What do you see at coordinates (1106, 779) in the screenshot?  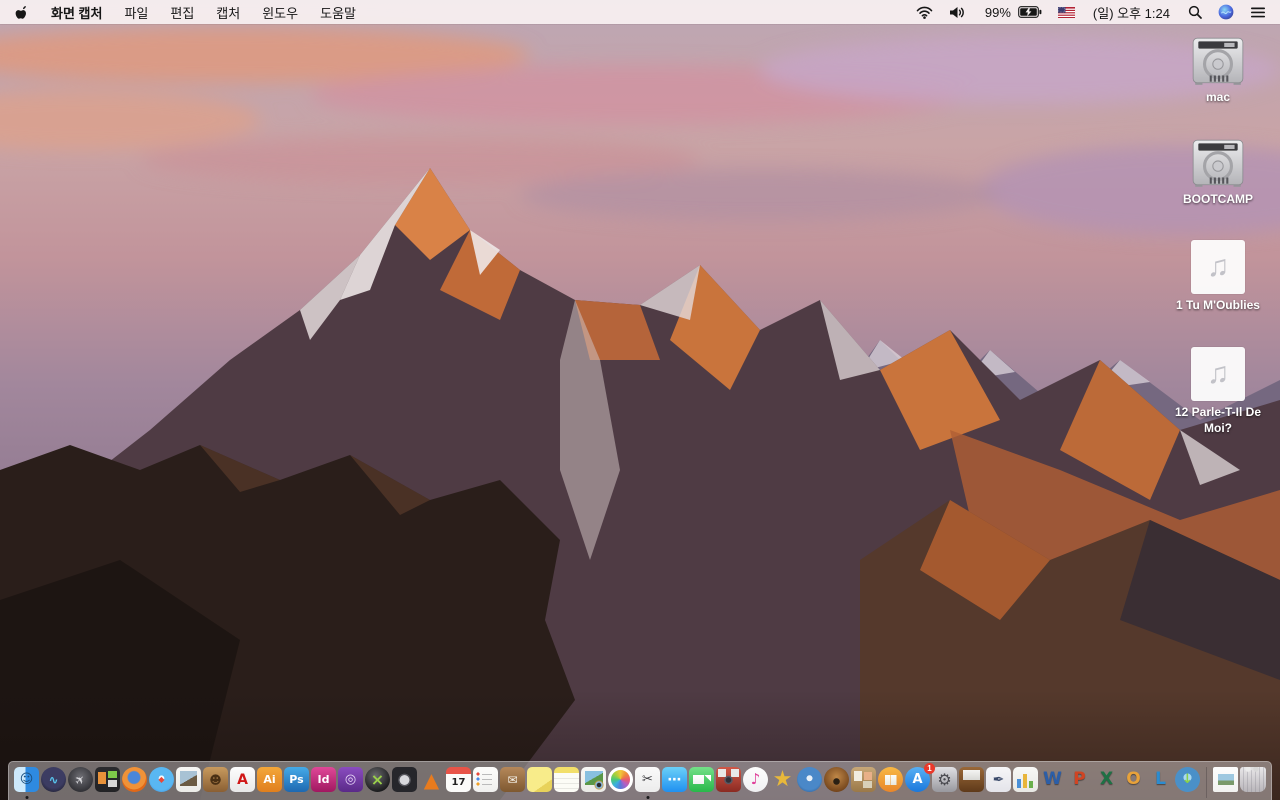 I see `excel-dock-icon: X` at bounding box center [1106, 779].